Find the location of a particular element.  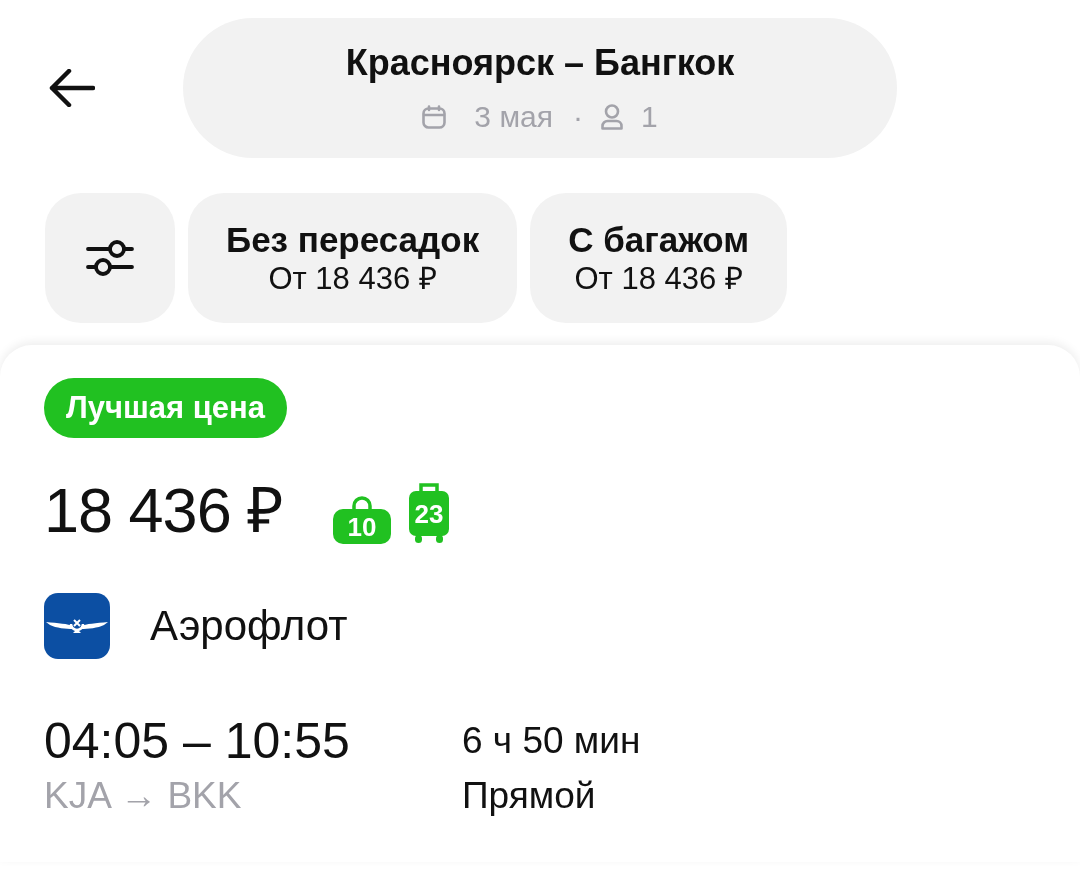

winged-emblem-logo-icon is located at coordinates (77, 626).